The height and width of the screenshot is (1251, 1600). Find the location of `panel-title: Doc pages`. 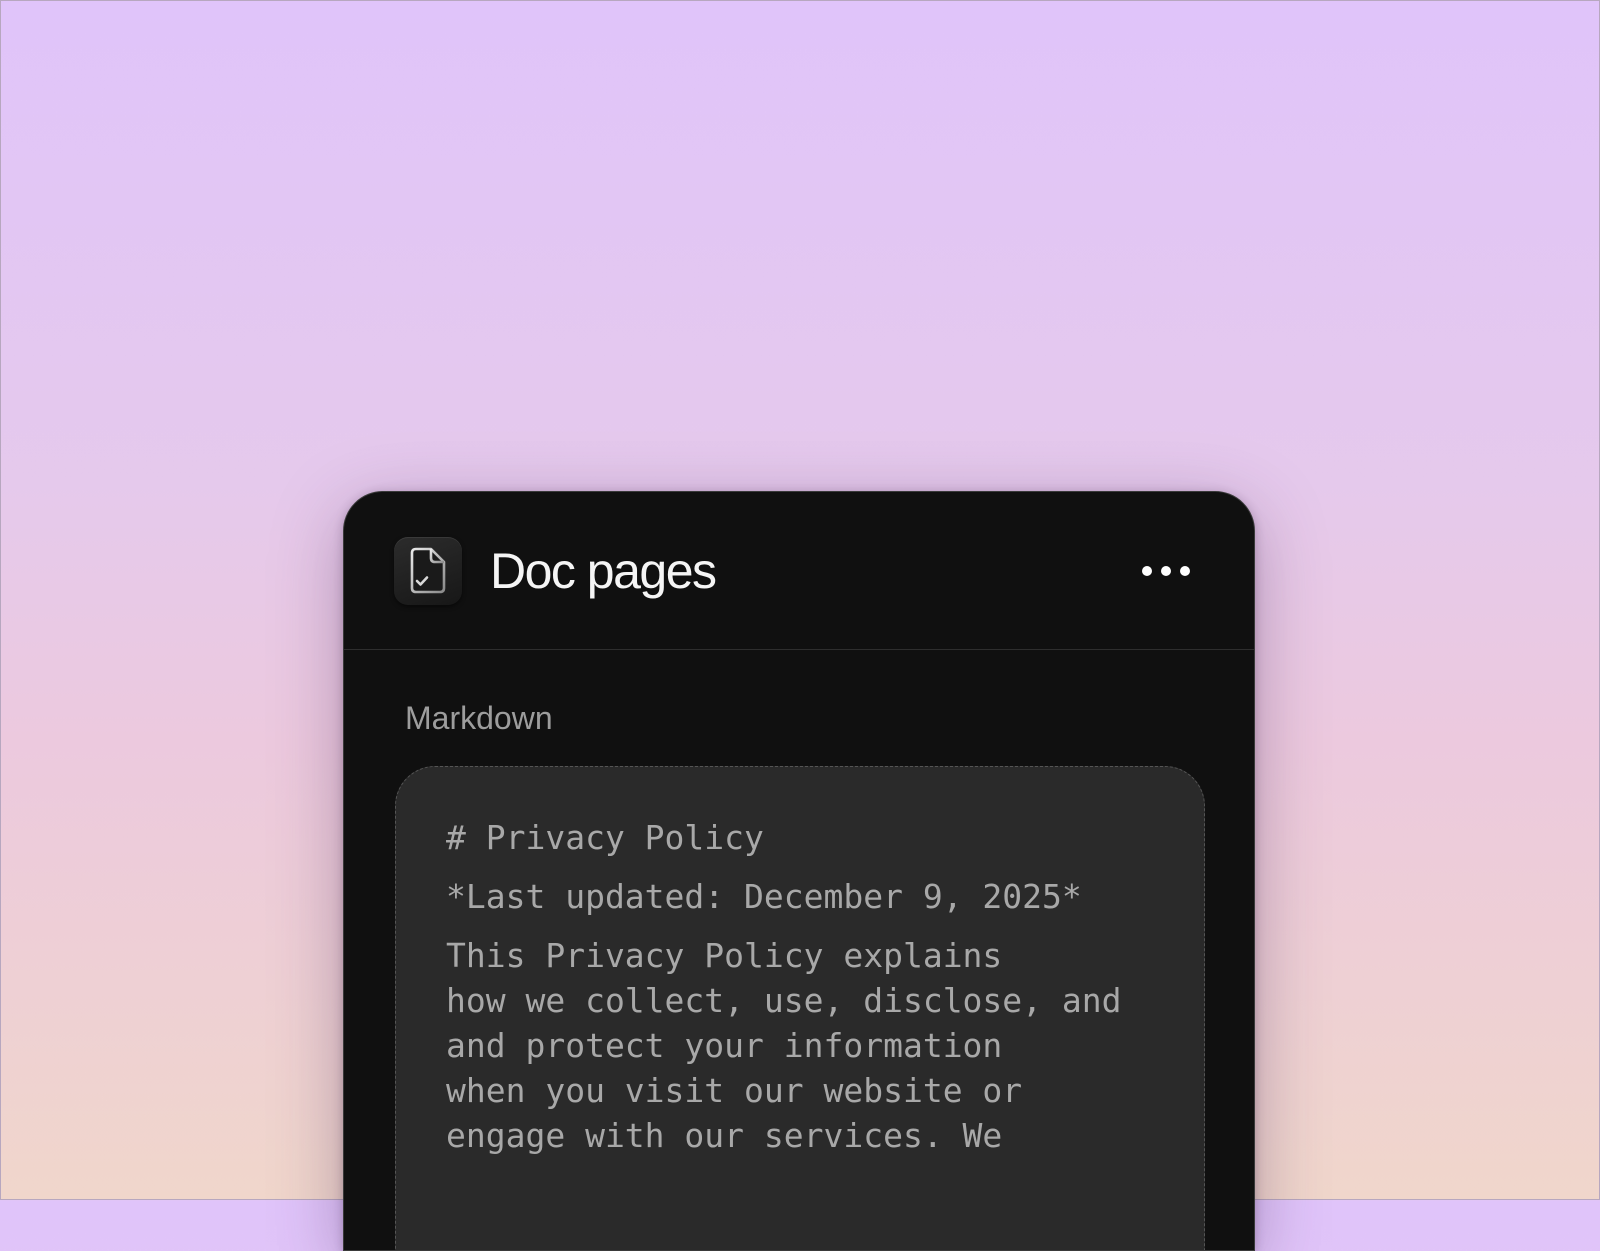

panel-title: Doc pages is located at coordinates (603, 571).